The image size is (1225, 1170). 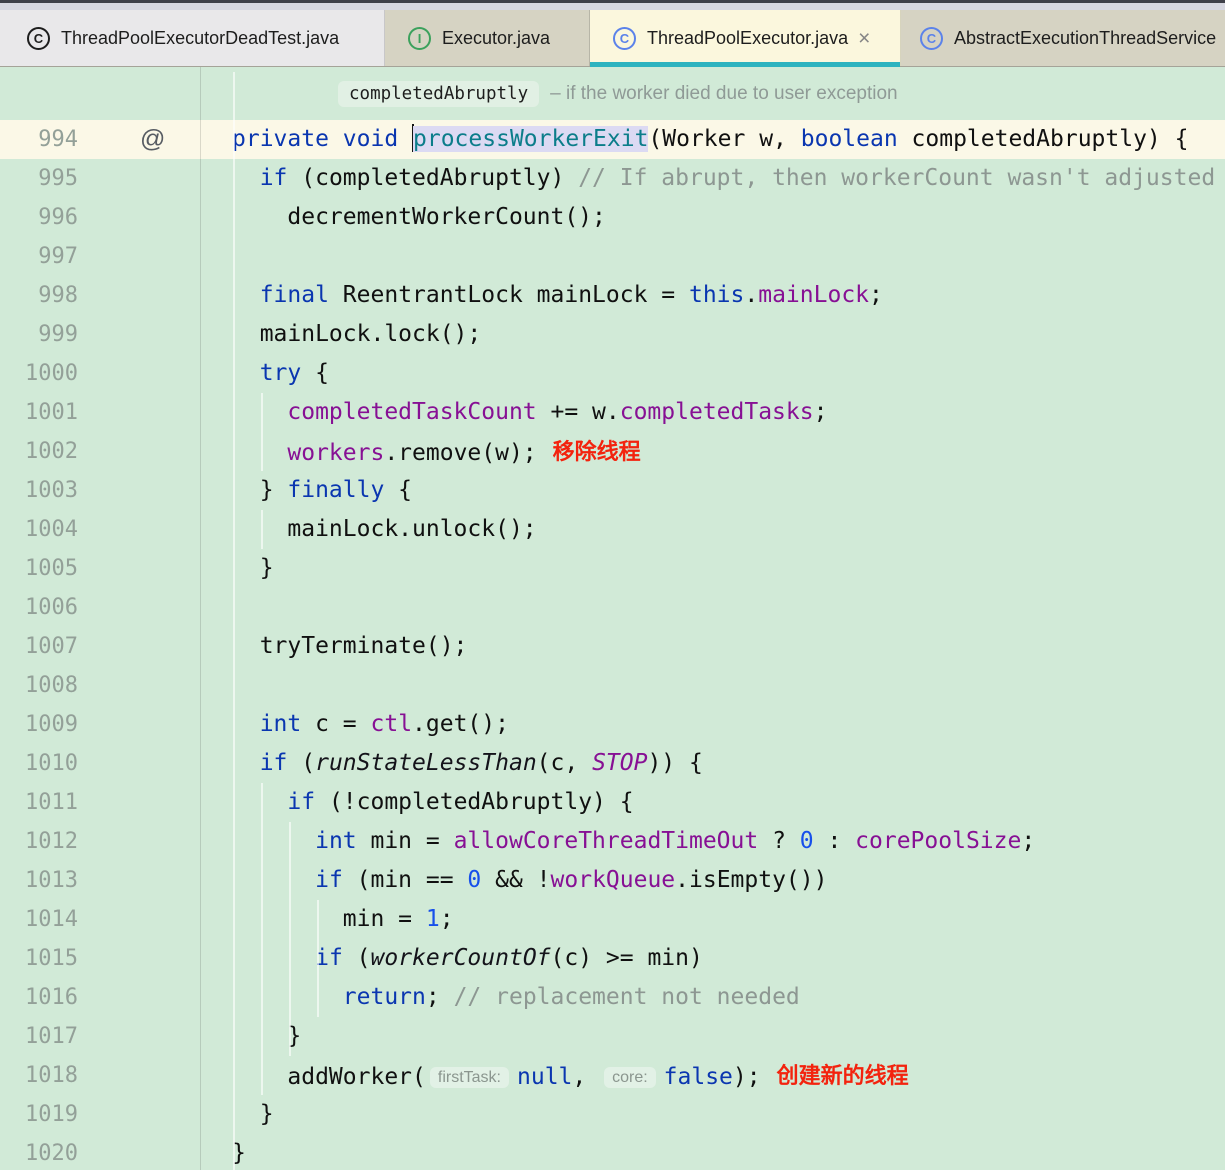 What do you see at coordinates (806, 841) in the screenshot?
I see `code-token: 0` at bounding box center [806, 841].